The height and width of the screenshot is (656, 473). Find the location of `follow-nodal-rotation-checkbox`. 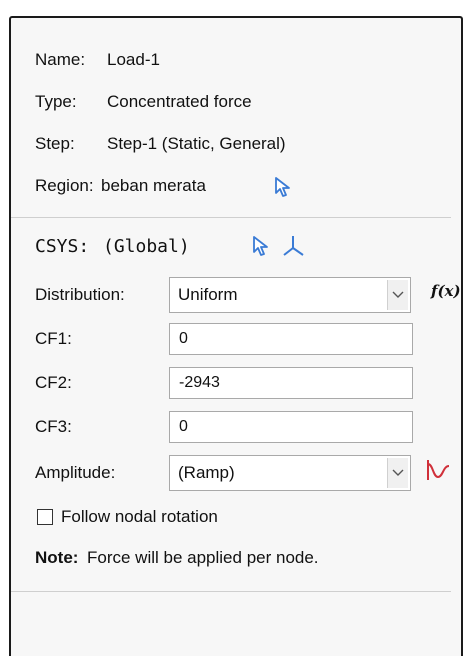

follow-nodal-rotation-checkbox is located at coordinates (45, 517).